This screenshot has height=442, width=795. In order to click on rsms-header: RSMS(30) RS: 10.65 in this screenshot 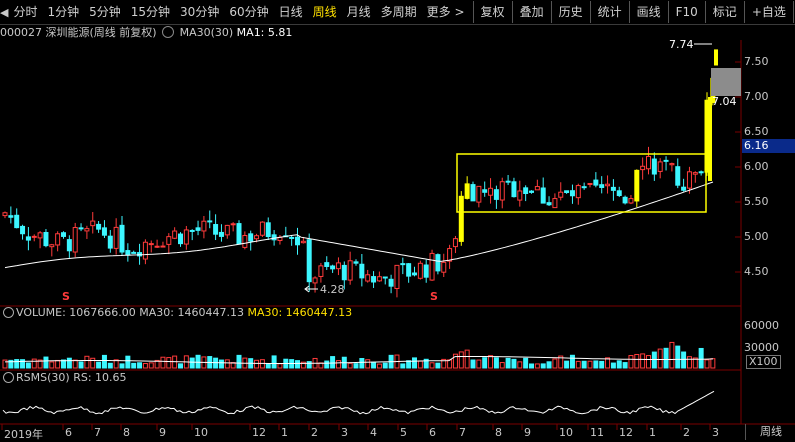, I will do `click(63, 378)`.